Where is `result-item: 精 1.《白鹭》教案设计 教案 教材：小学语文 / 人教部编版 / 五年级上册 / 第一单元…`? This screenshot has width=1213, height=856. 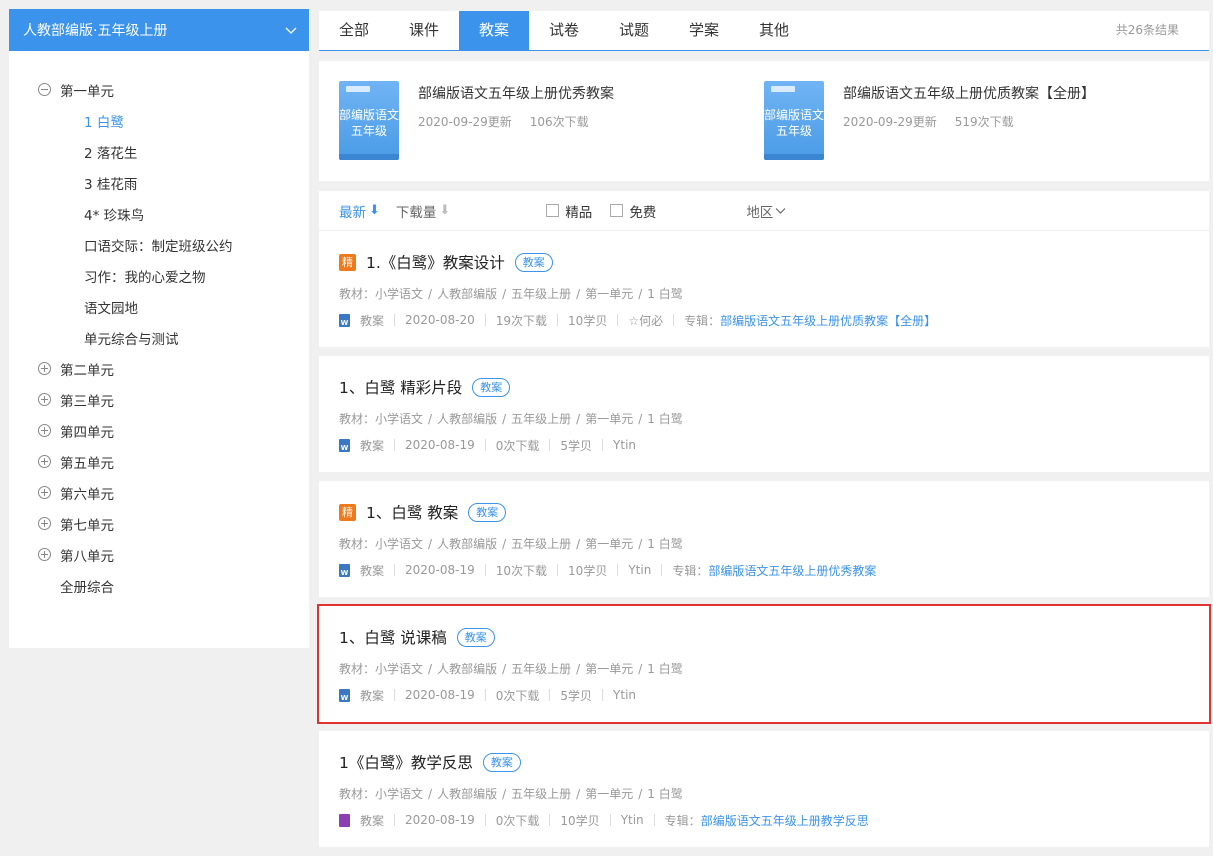 result-item: 精 1.《白鹭》教案设计 教案 教材：小学语文 / 人教部编版 / 五年级上册 / 第一单元… is located at coordinates (764, 289).